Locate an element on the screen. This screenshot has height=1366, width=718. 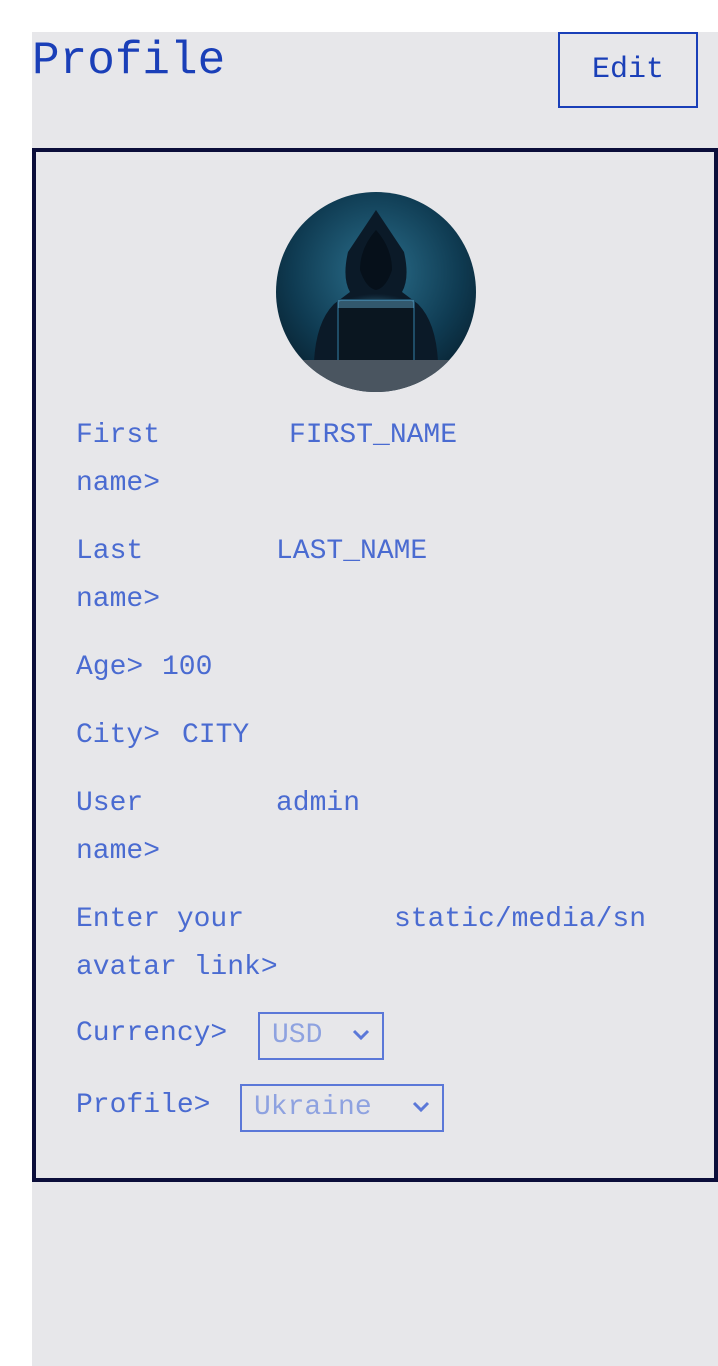
profile-select: Ukraine is located at coordinates (342, 1108).